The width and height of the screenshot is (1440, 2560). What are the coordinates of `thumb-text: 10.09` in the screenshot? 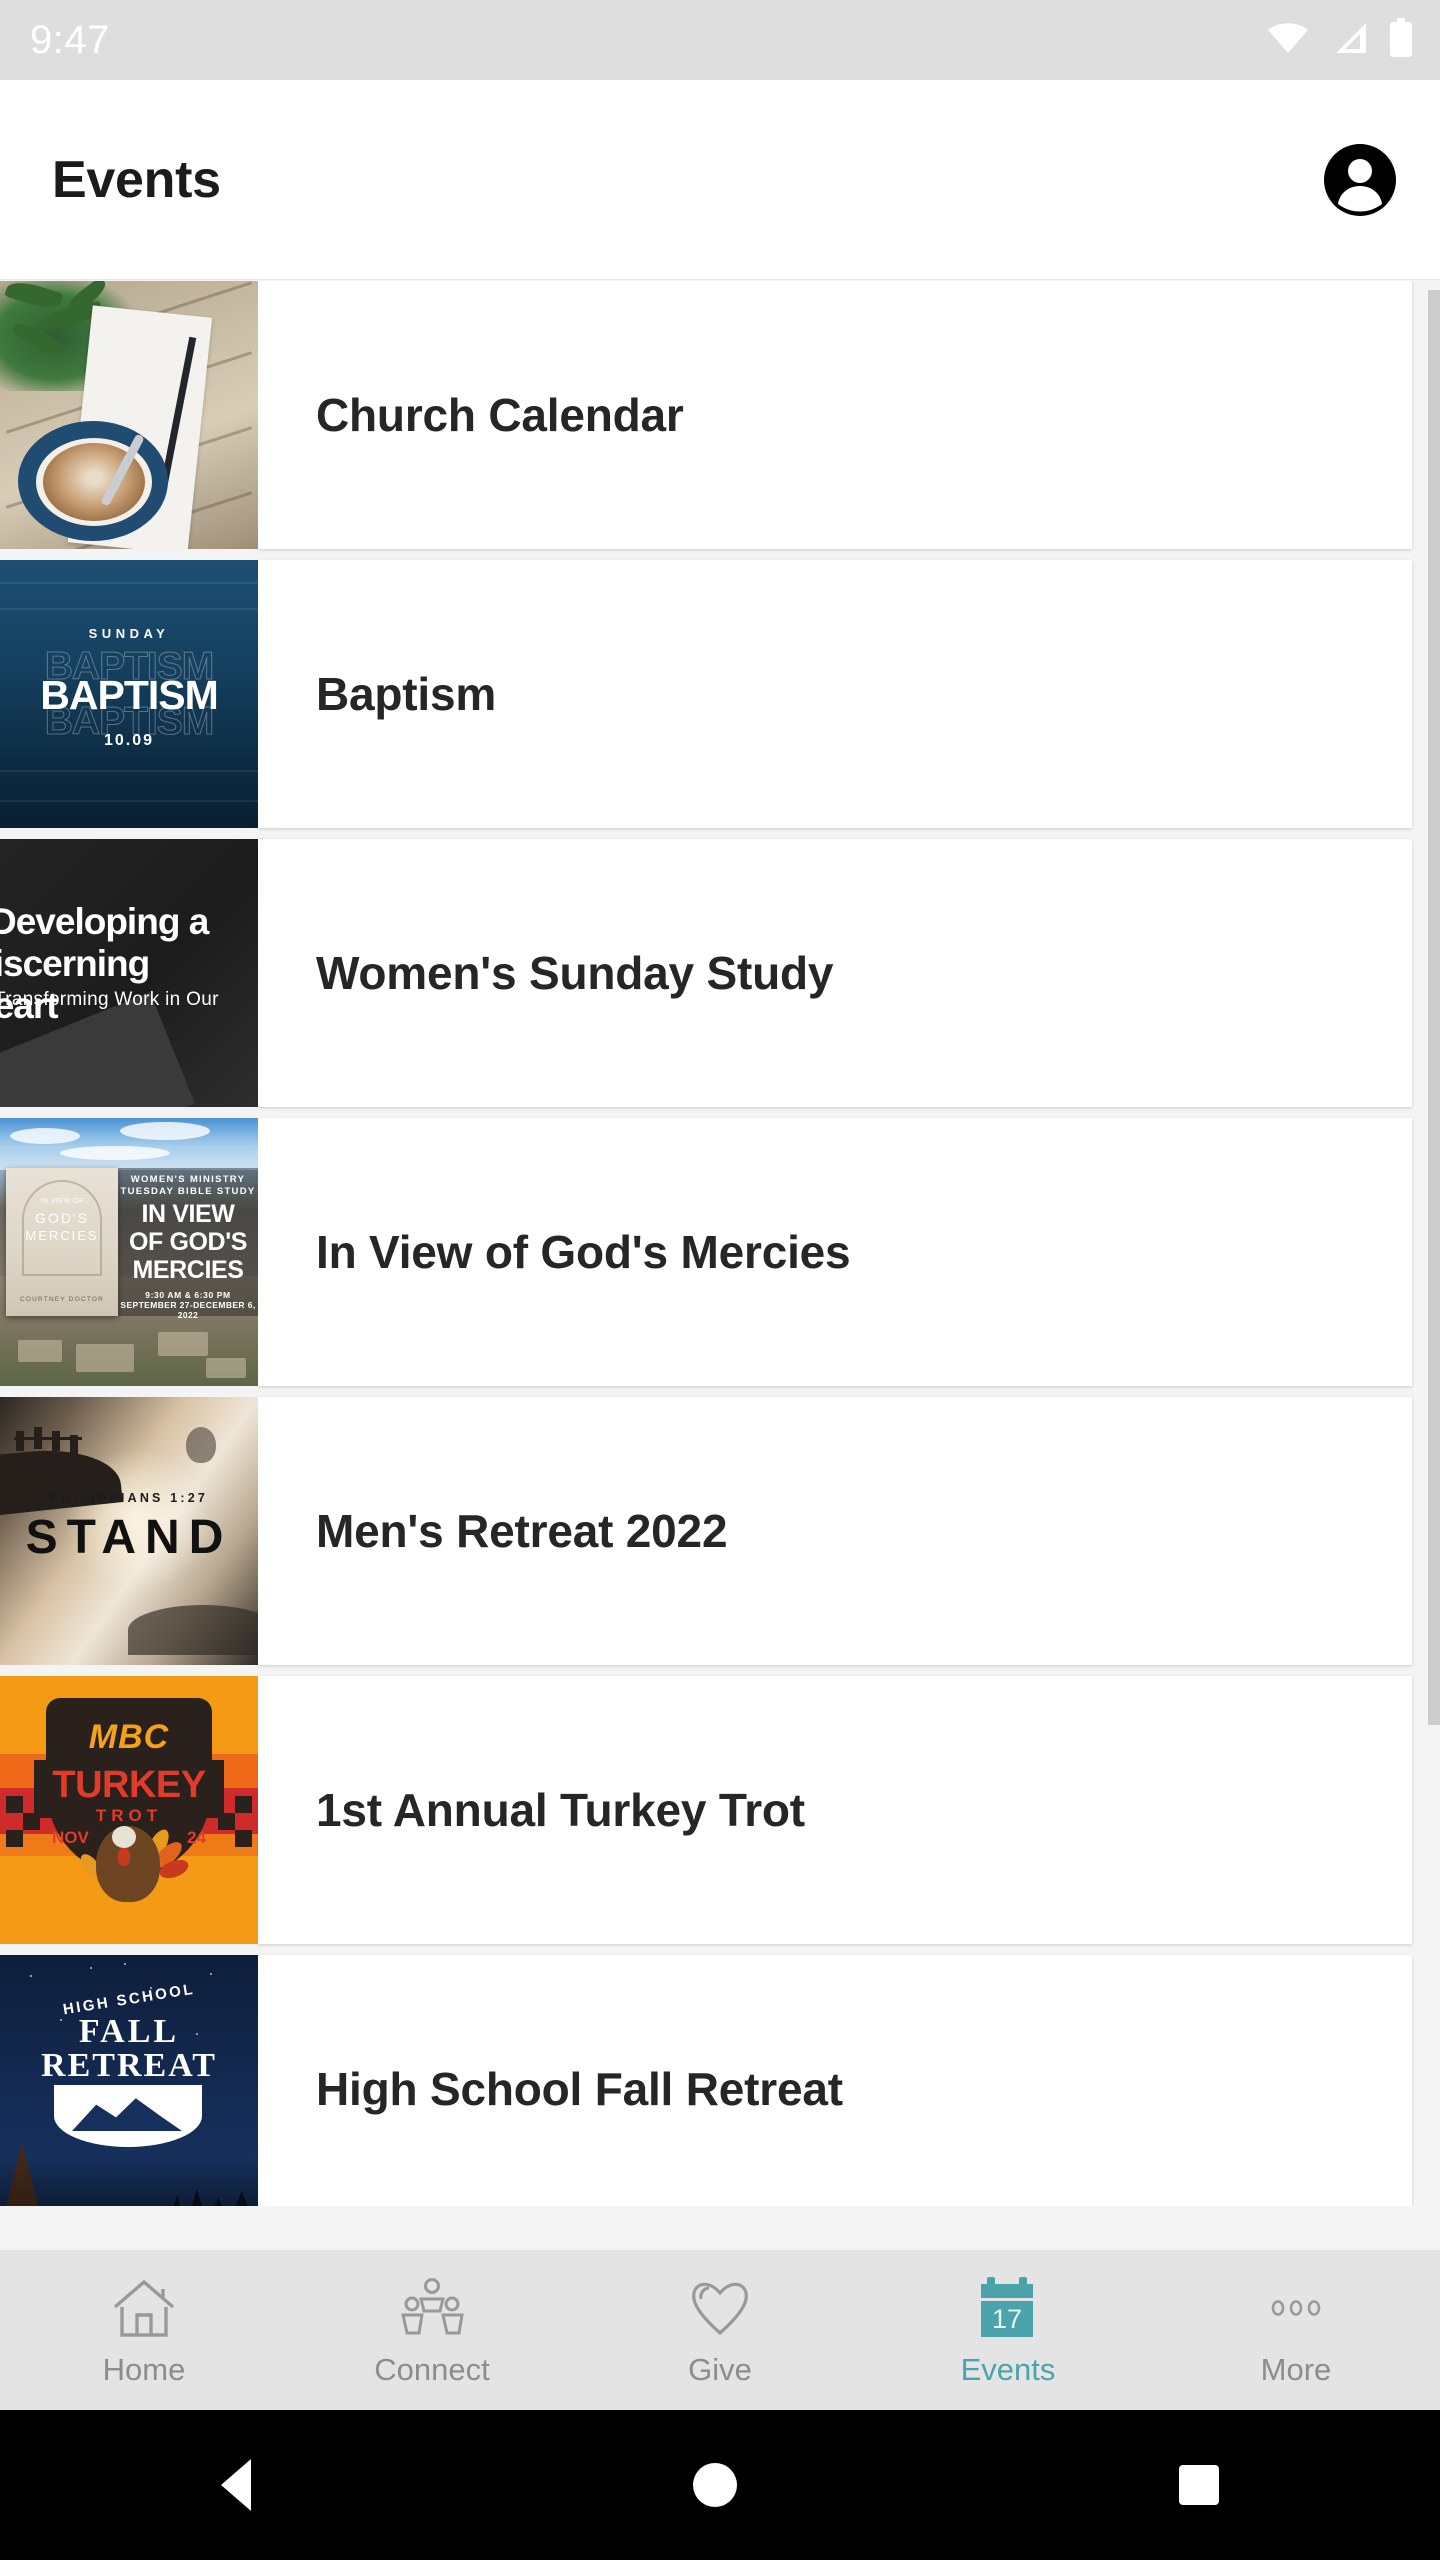 It's located at (129, 740).